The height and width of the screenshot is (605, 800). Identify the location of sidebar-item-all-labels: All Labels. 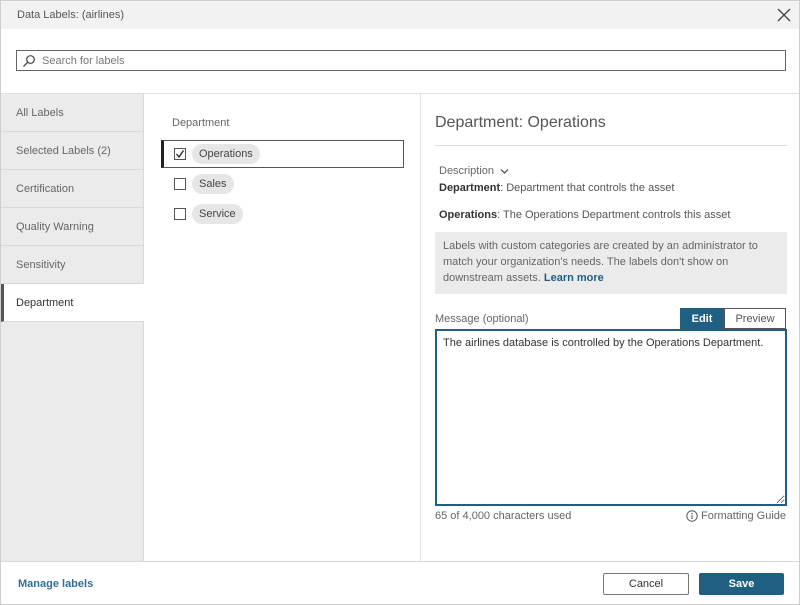
(72, 113).